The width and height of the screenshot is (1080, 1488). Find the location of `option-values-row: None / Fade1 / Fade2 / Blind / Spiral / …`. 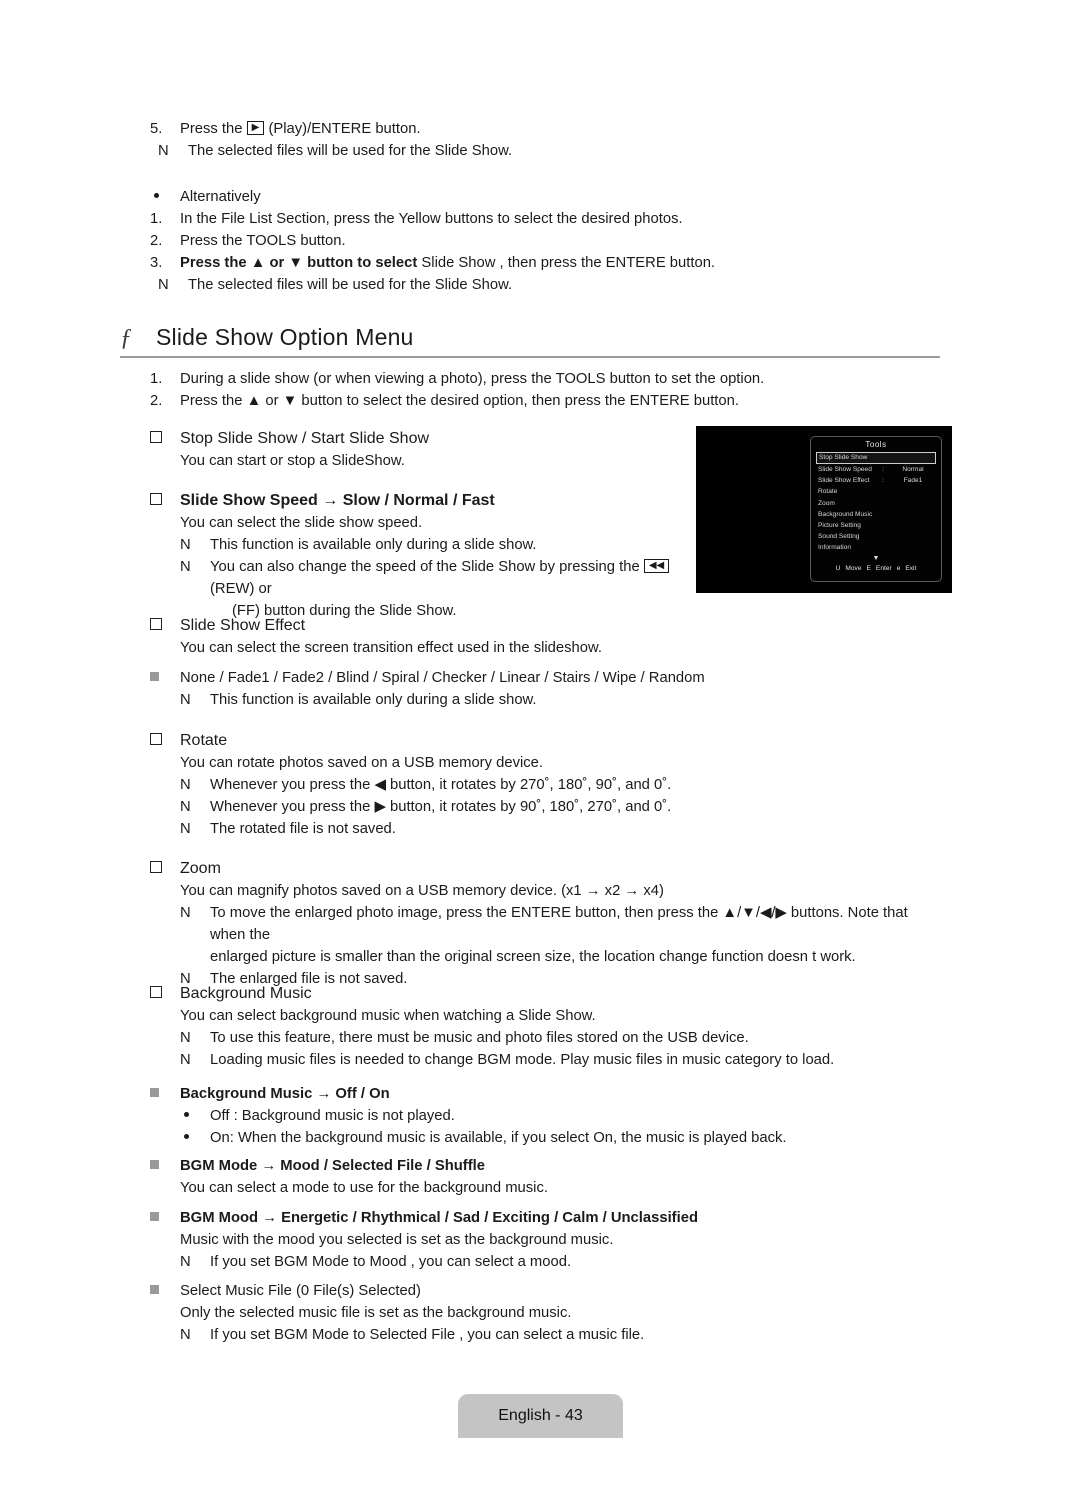

option-values-row: None / Fade1 / Fade2 / Blind / Spiral / … is located at coordinates (460, 678).